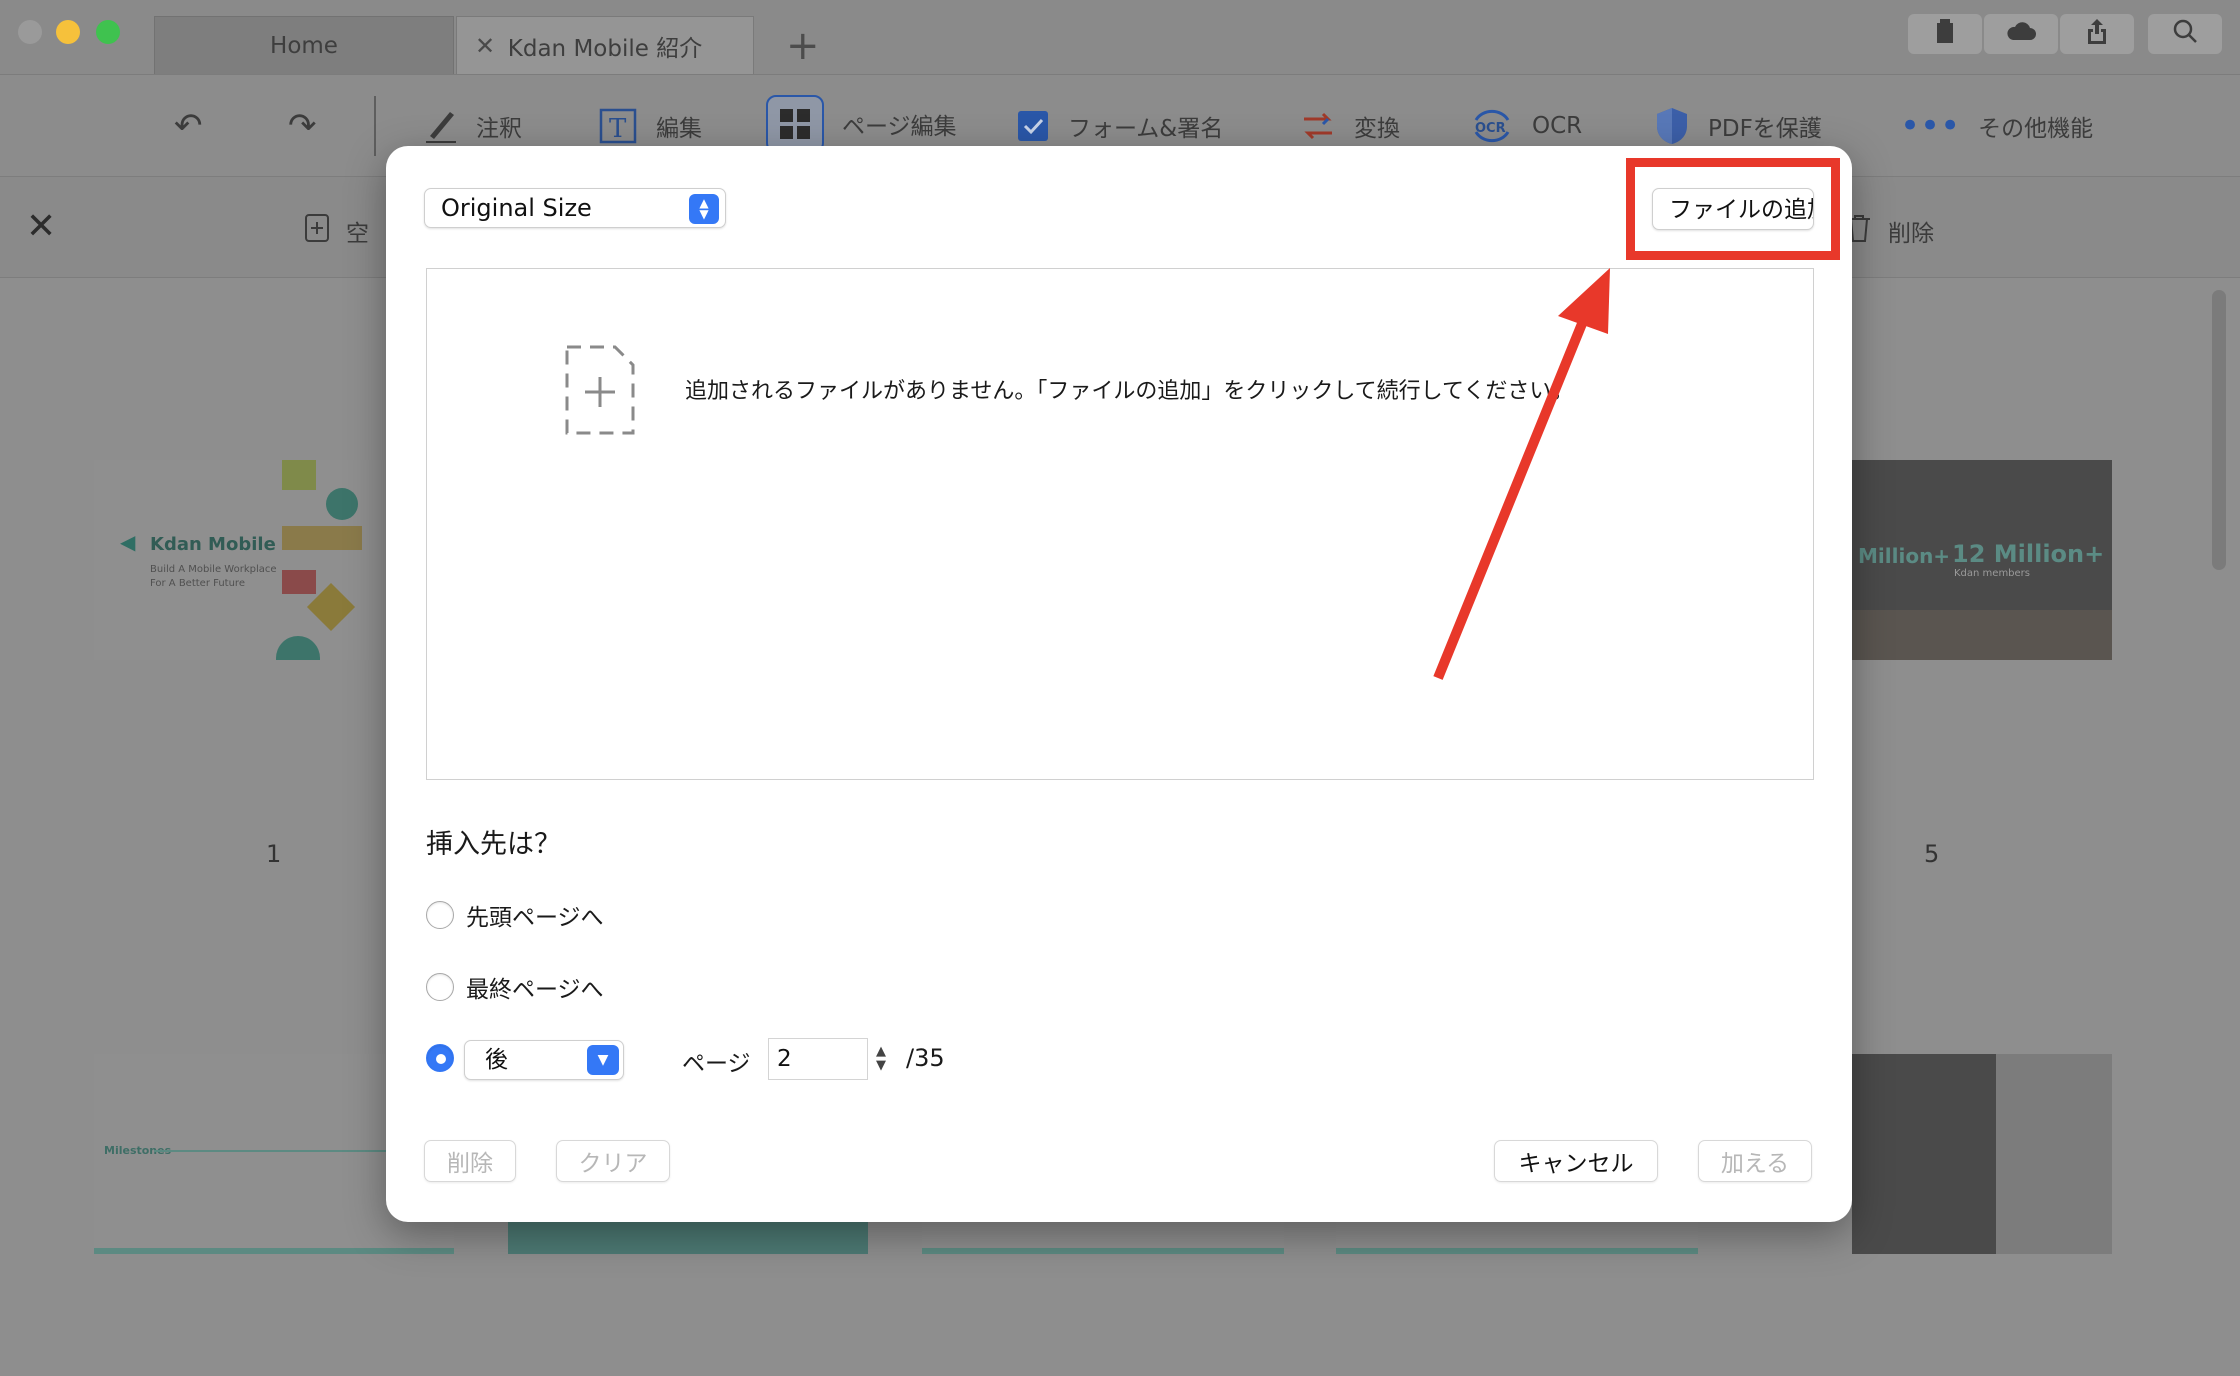 Image resolution: width=2240 pixels, height=1376 pixels. I want to click on tool-page-edit: ページ編集, so click(861, 124).